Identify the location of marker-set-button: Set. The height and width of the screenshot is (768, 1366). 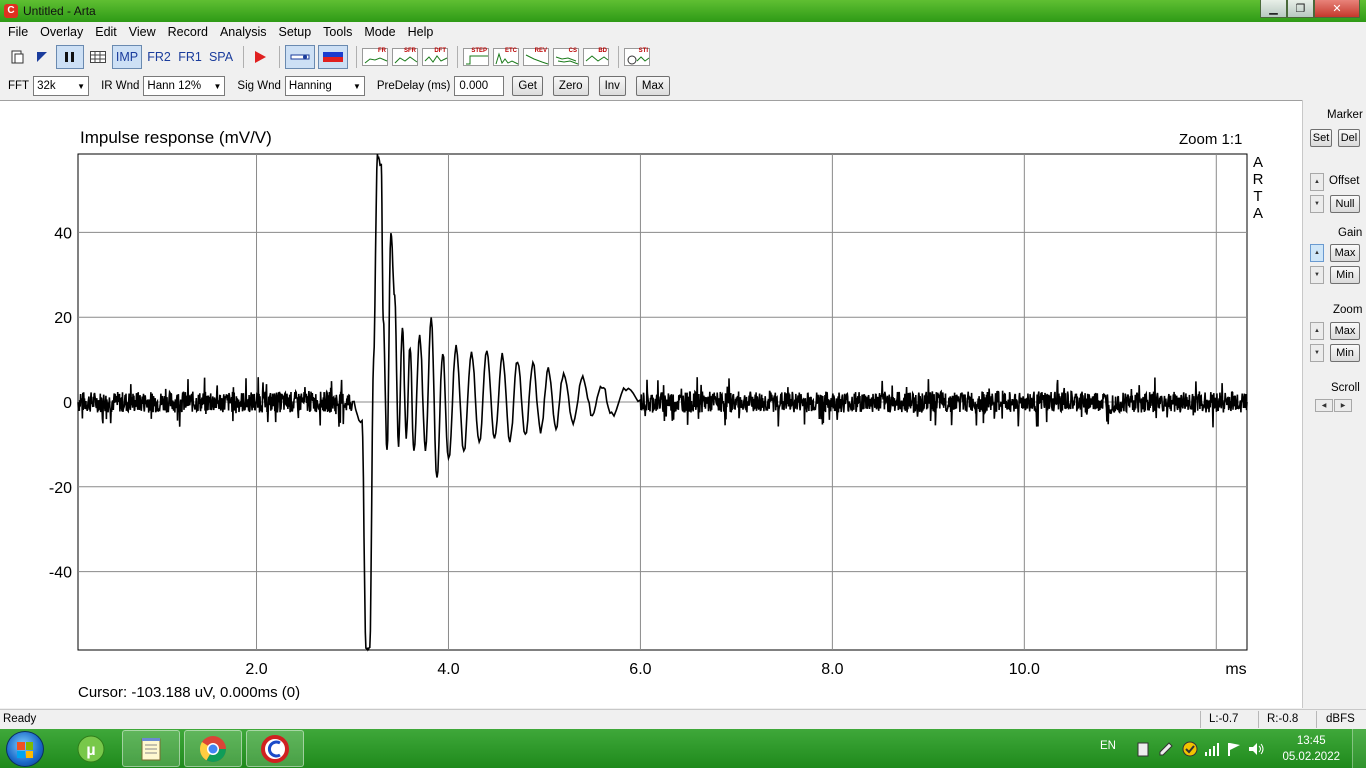
(1321, 138).